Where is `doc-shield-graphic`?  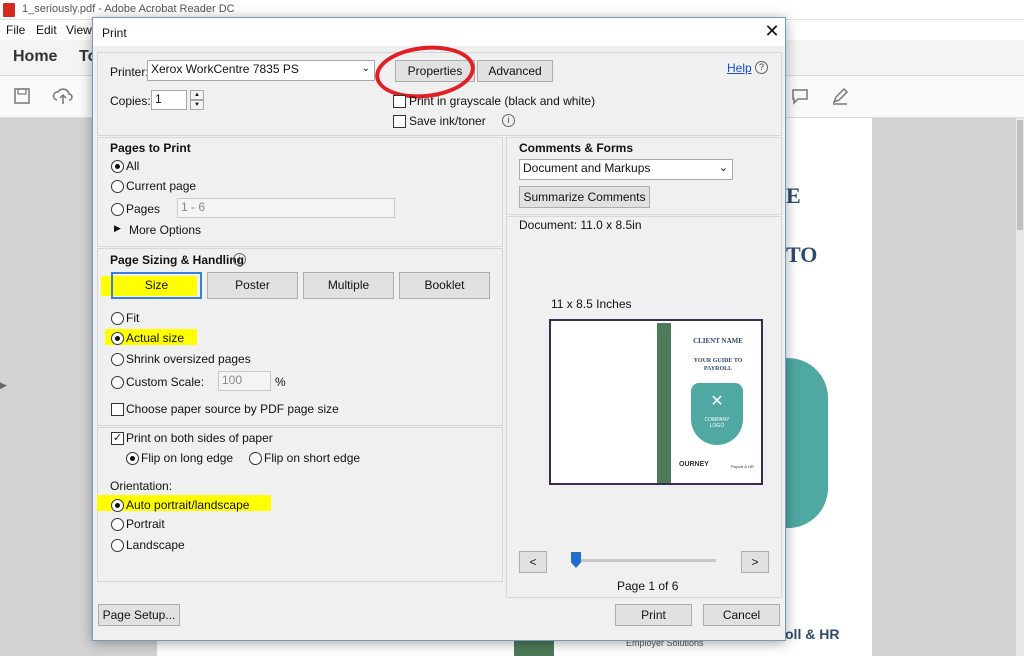
doc-shield-graphic is located at coordinates (805, 443).